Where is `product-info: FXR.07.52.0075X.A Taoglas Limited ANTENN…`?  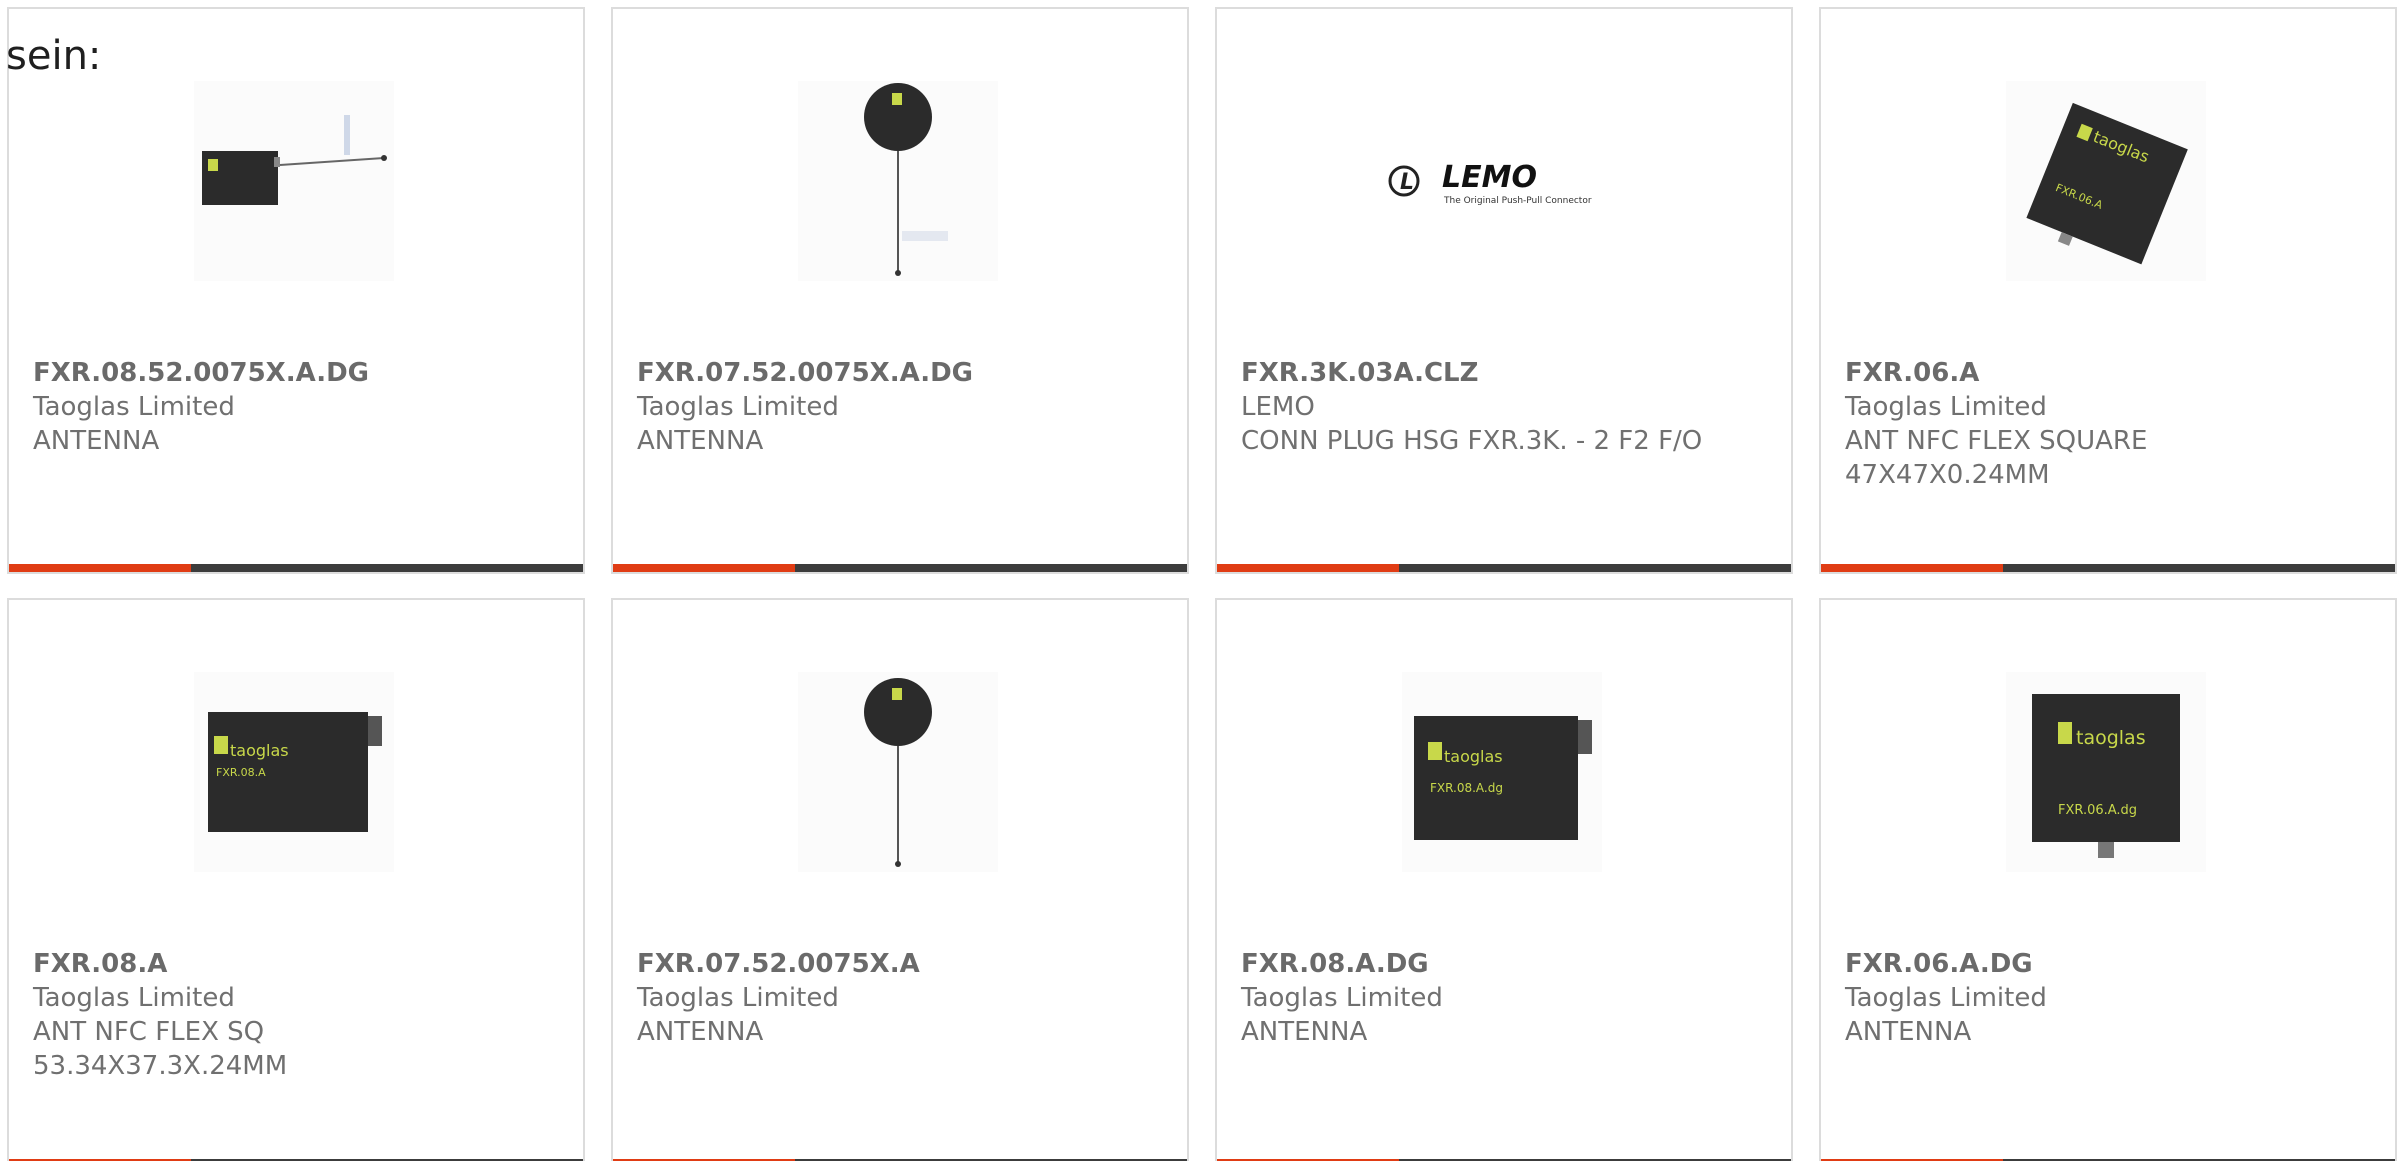
product-info: FXR.07.52.0075X.A Taoglas Limited ANTENN… is located at coordinates (882, 998).